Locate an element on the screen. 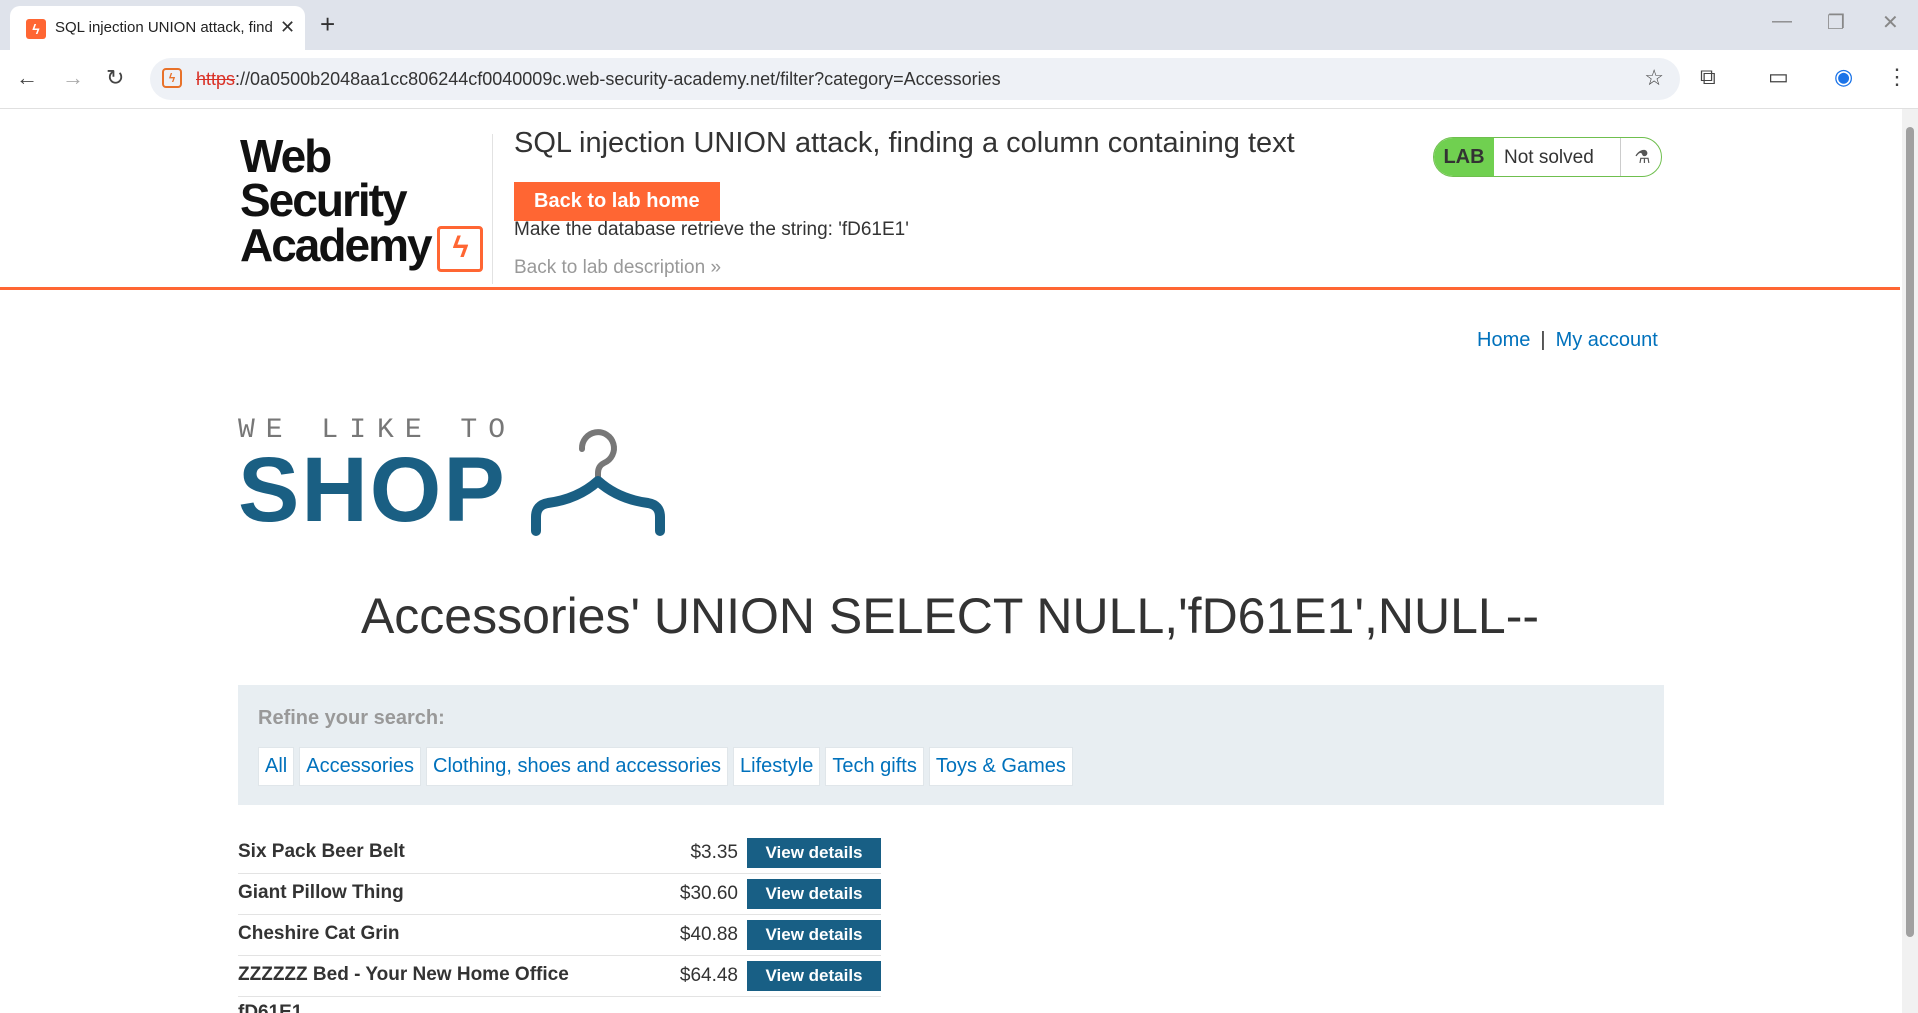  hanger-icon is located at coordinates (598, 482).